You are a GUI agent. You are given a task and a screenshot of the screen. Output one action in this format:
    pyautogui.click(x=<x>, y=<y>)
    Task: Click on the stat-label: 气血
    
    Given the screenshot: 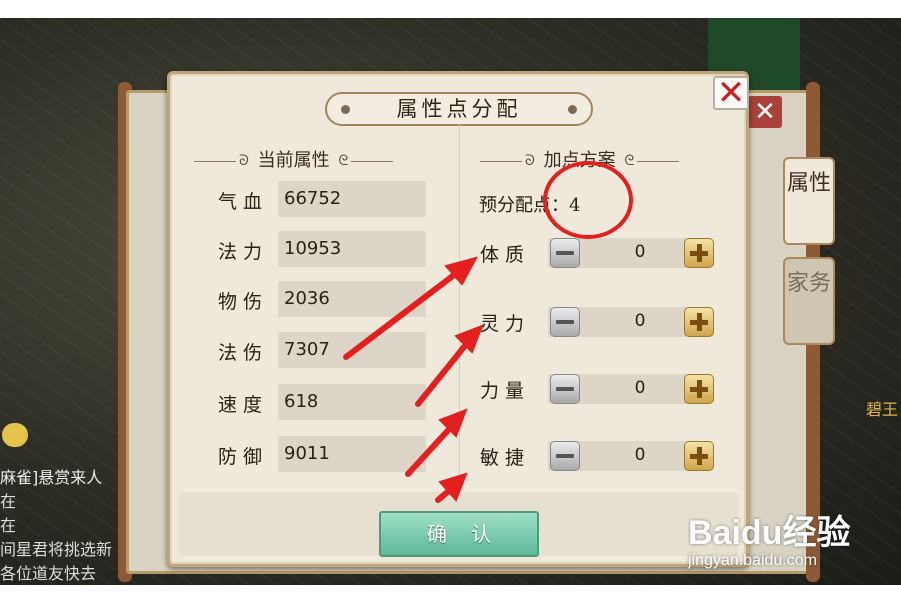 What is the action you would take?
    pyautogui.click(x=243, y=202)
    